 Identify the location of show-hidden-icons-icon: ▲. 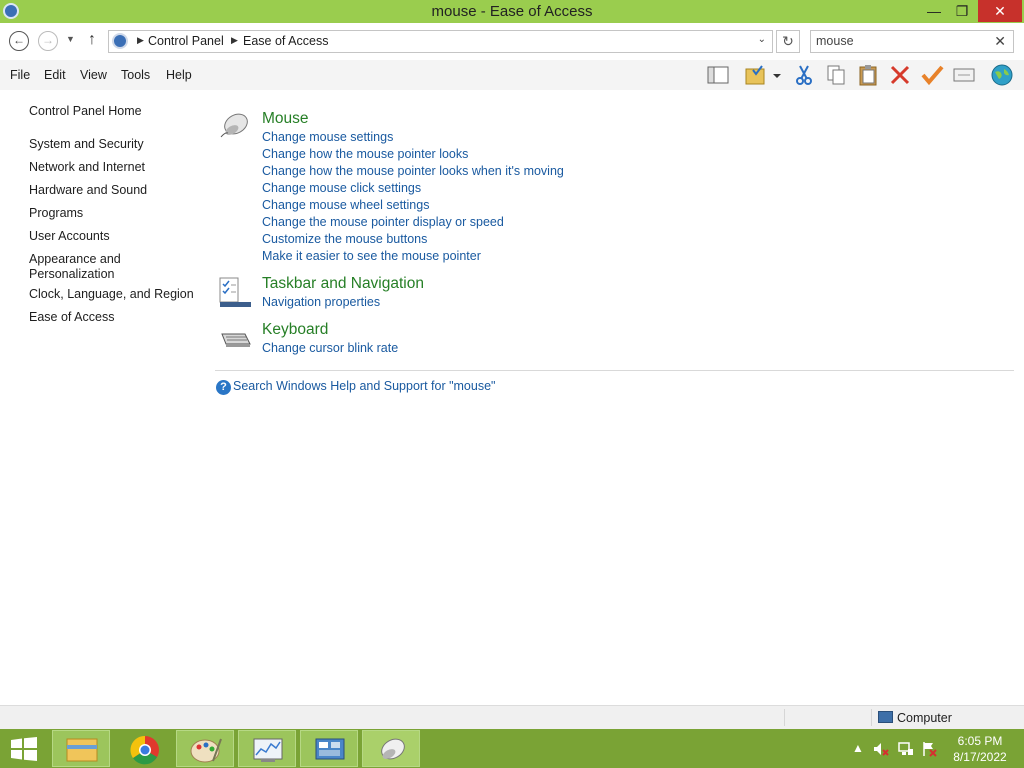
(858, 748).